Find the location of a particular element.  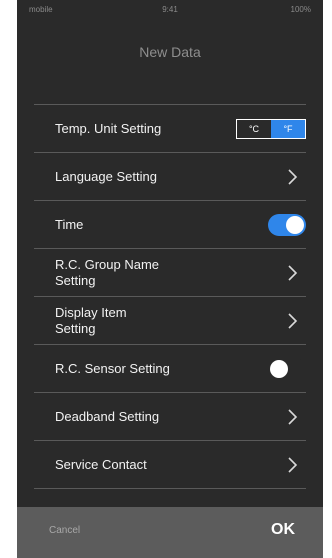

row-time: Time is located at coordinates (170, 225).